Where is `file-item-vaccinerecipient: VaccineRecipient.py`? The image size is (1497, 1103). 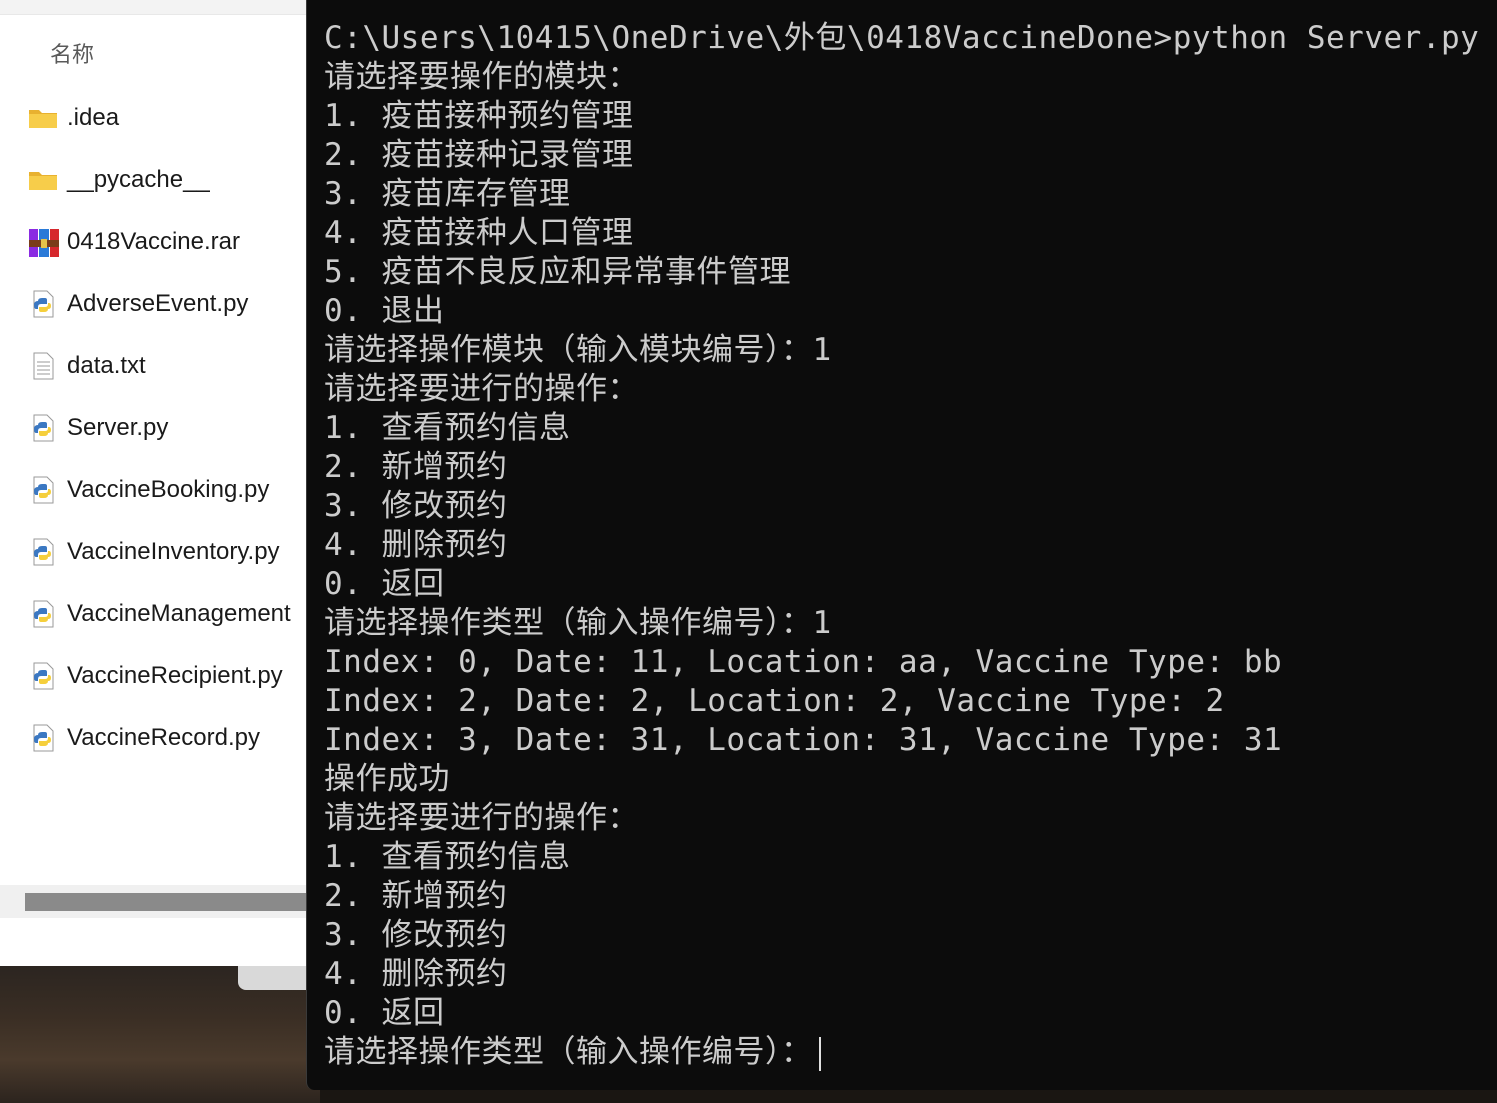 file-item-vaccinerecipient: VaccineRecipient.py is located at coordinates (160, 676).